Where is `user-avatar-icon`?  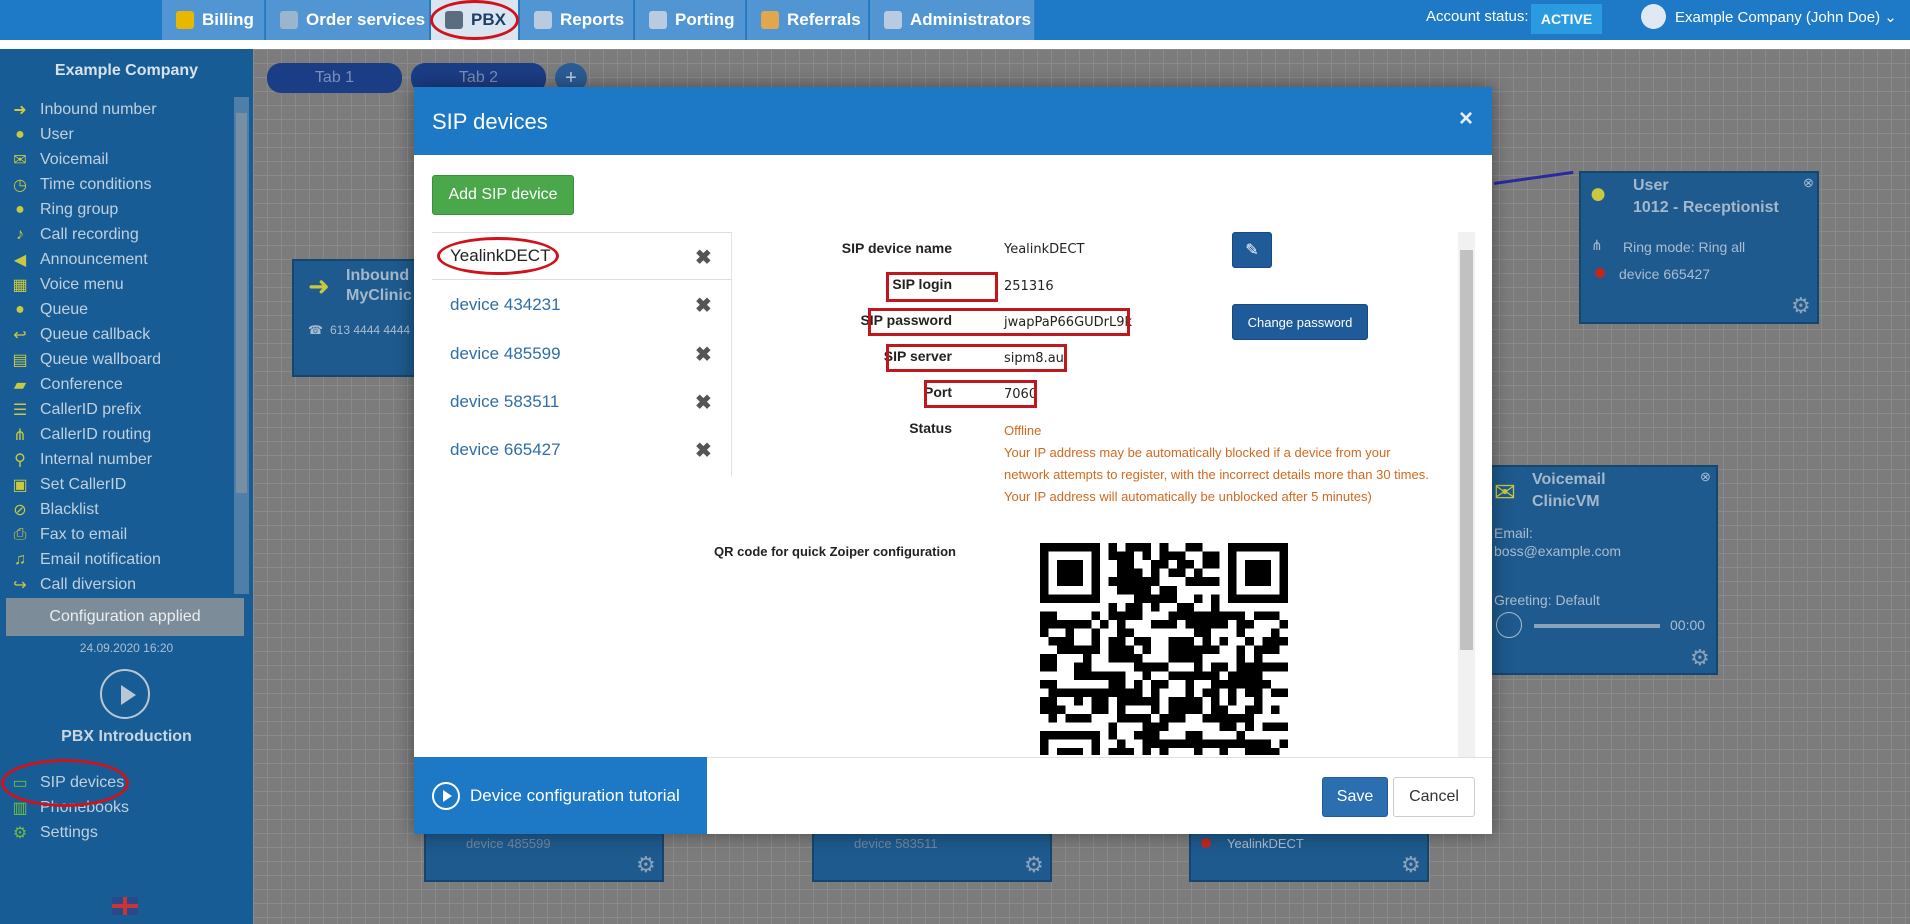 user-avatar-icon is located at coordinates (1653, 16).